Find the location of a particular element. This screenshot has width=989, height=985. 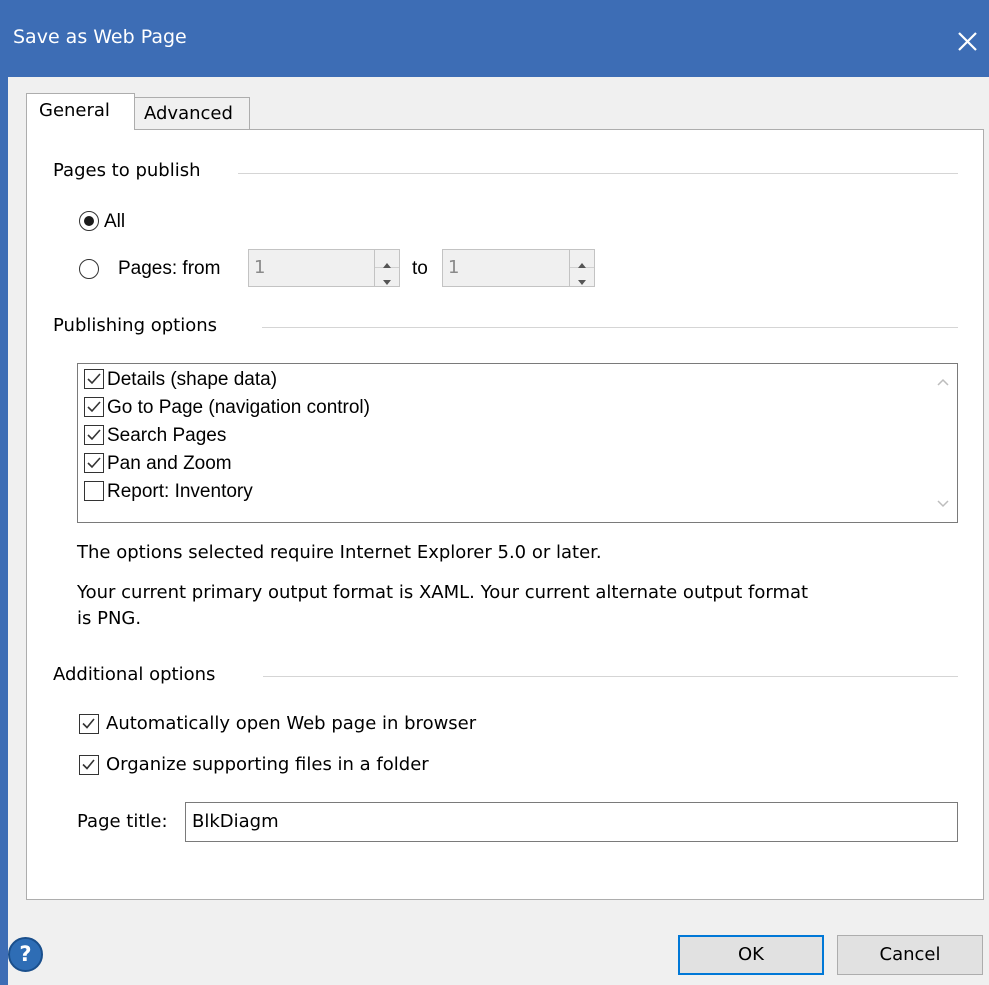

list-item-label: Go to Page (navigation control) is located at coordinates (238, 407).